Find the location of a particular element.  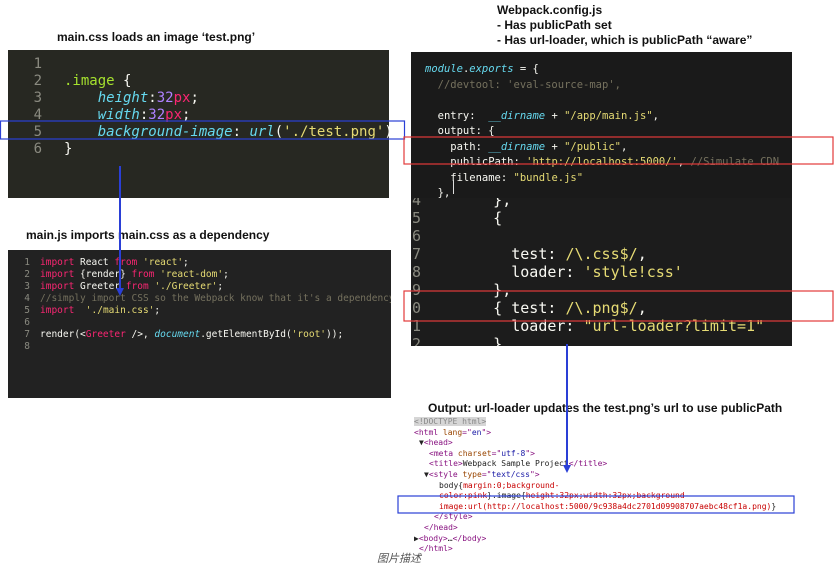

code-text: import './main.css'; is located at coordinates (100, 311).